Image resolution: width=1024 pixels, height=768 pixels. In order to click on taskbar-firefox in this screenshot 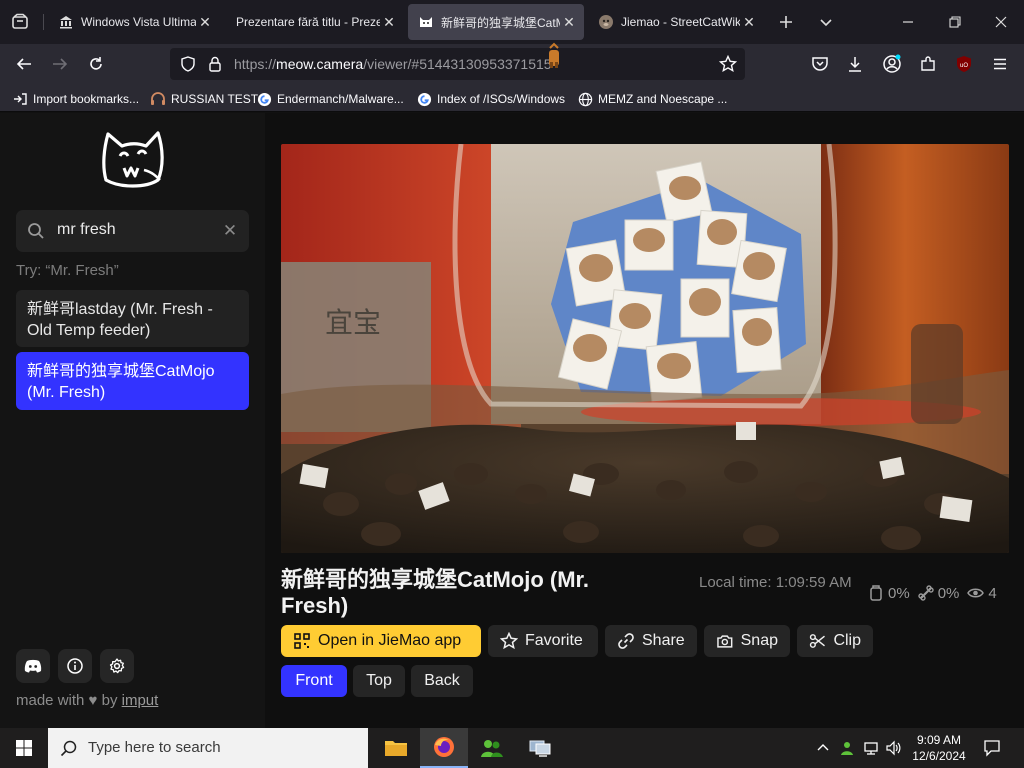, I will do `click(444, 748)`.